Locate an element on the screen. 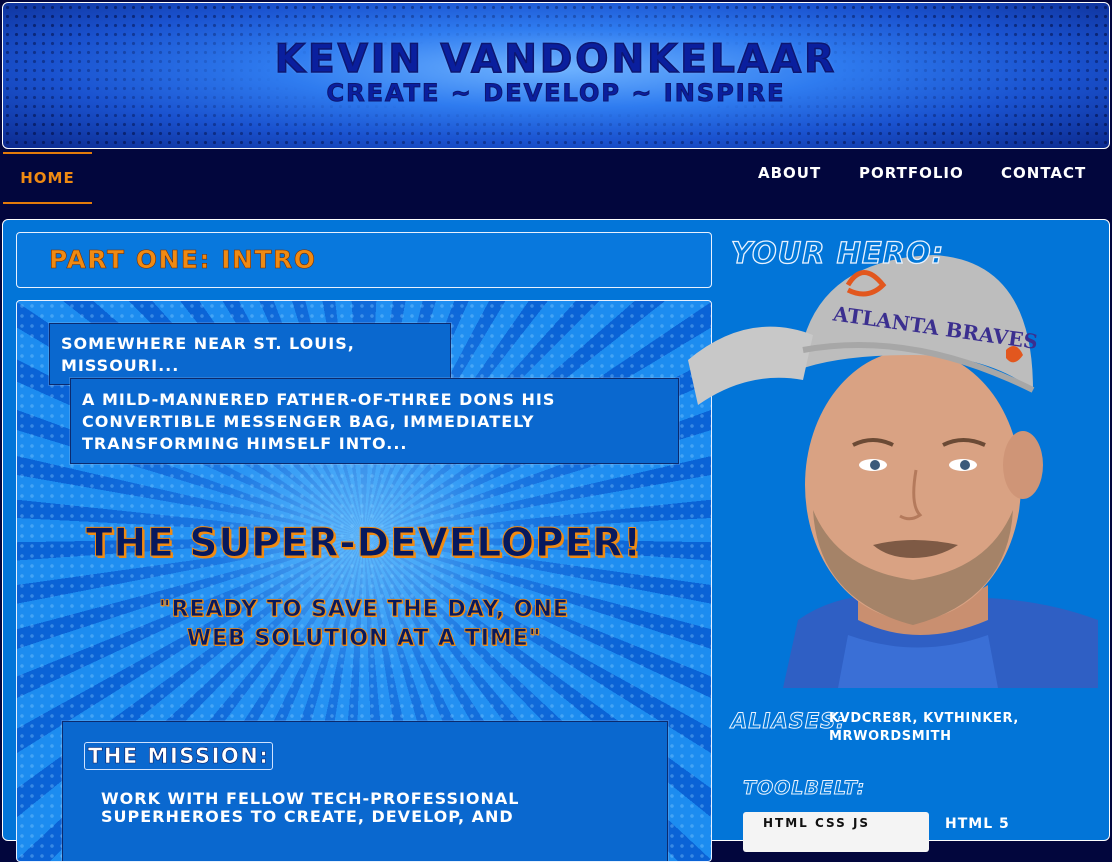  hero-name: The Super-Developer! is located at coordinates (364, 544).